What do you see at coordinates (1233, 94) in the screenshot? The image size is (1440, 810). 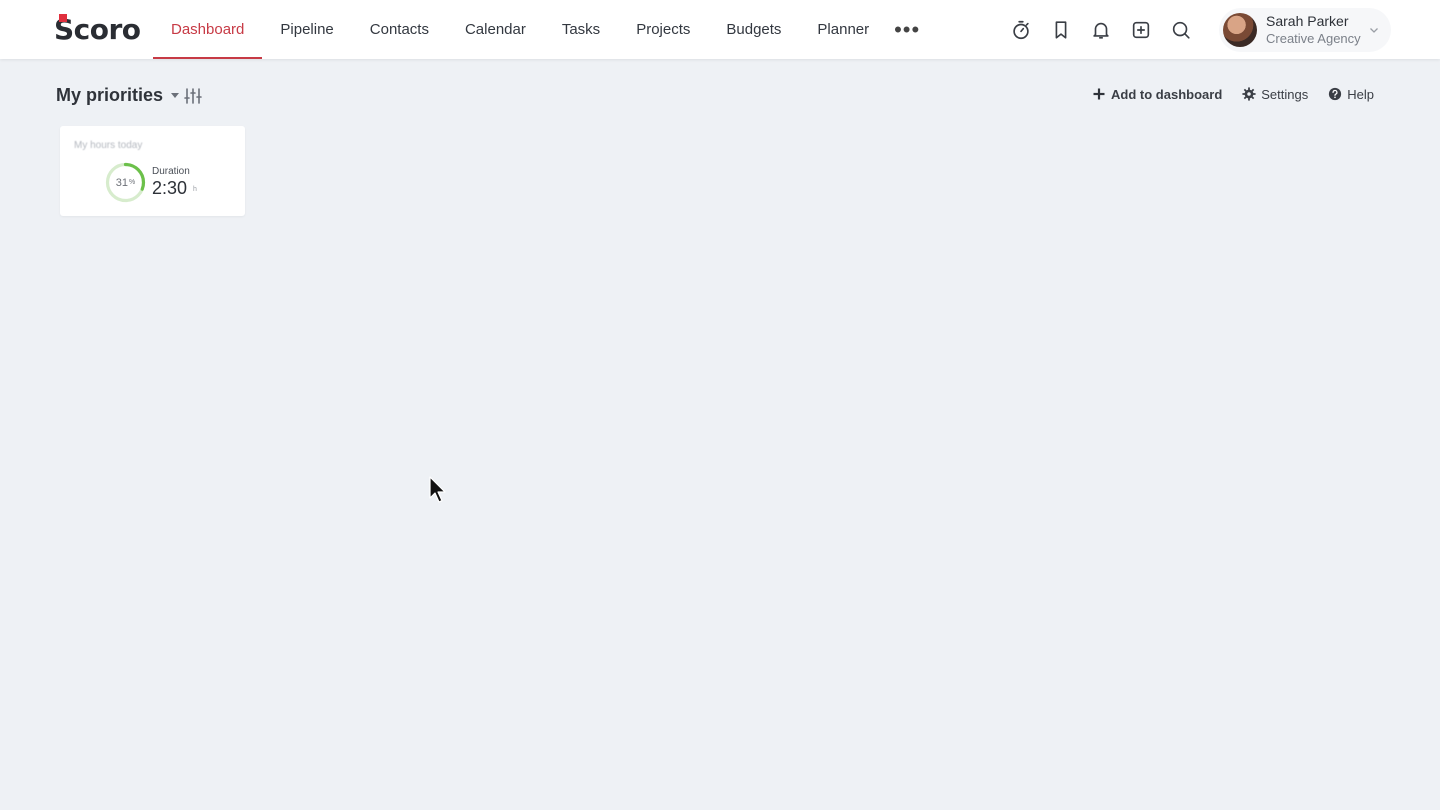 I see `dashboard-actions: Add to dashboard Settings Help` at bounding box center [1233, 94].